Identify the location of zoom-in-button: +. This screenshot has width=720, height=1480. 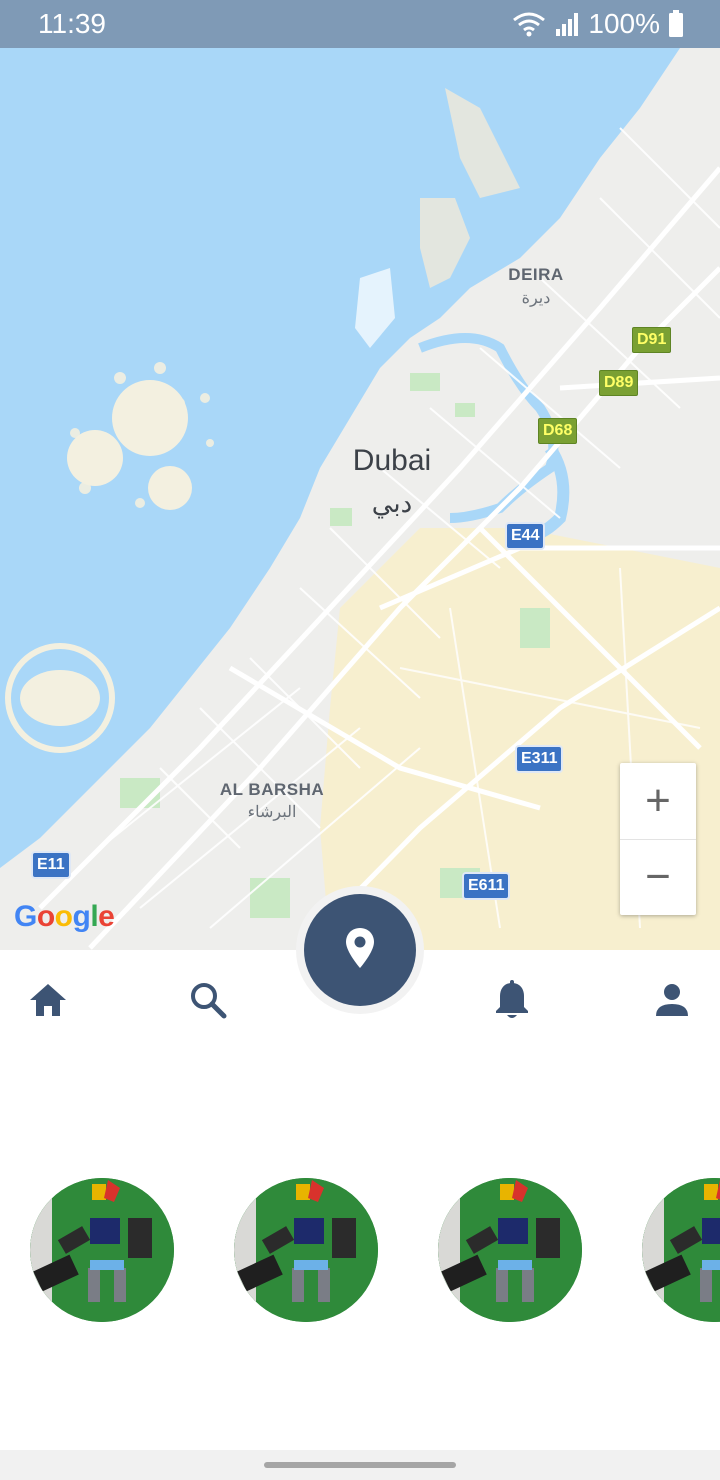
(658, 801).